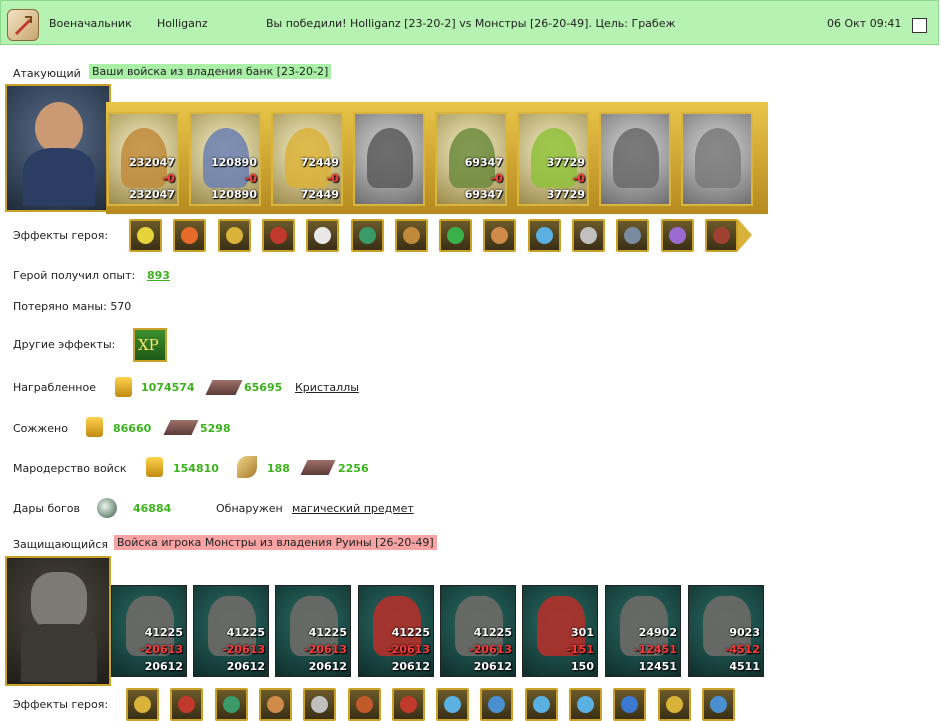  What do you see at coordinates (196, 468) in the screenshot?
I see `looting-gold: 154810` at bounding box center [196, 468].